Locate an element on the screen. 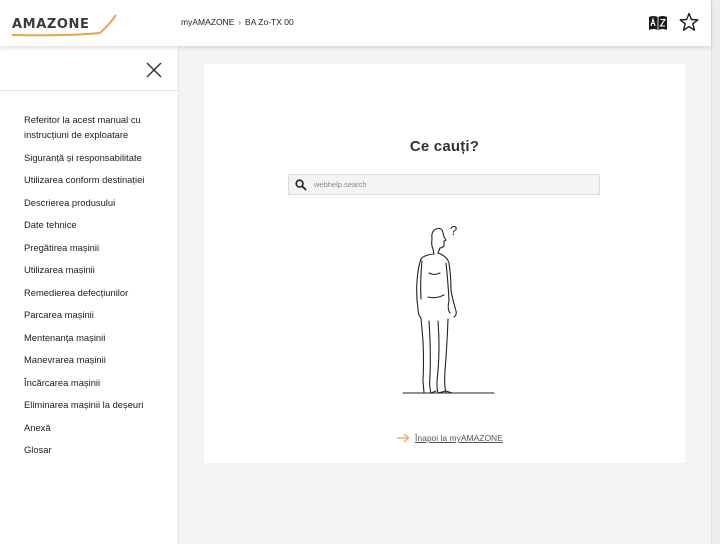 This screenshot has width=720, height=544. logo-swoosh-icon is located at coordinates (64, 25).